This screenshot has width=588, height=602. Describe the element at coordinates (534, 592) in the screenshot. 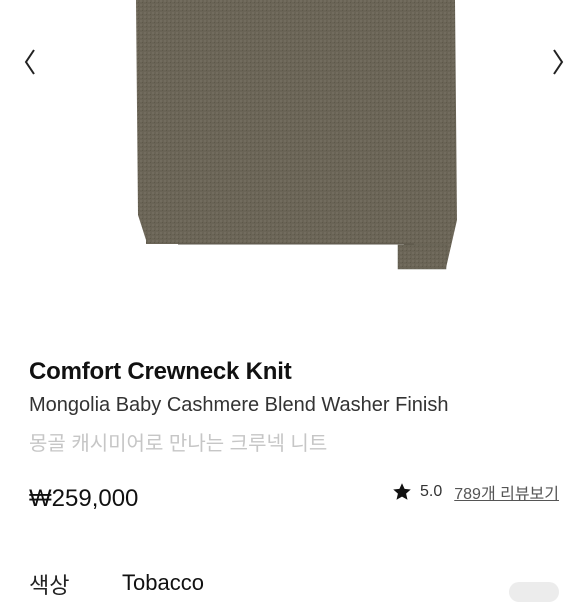

I see `color-selector` at that location.